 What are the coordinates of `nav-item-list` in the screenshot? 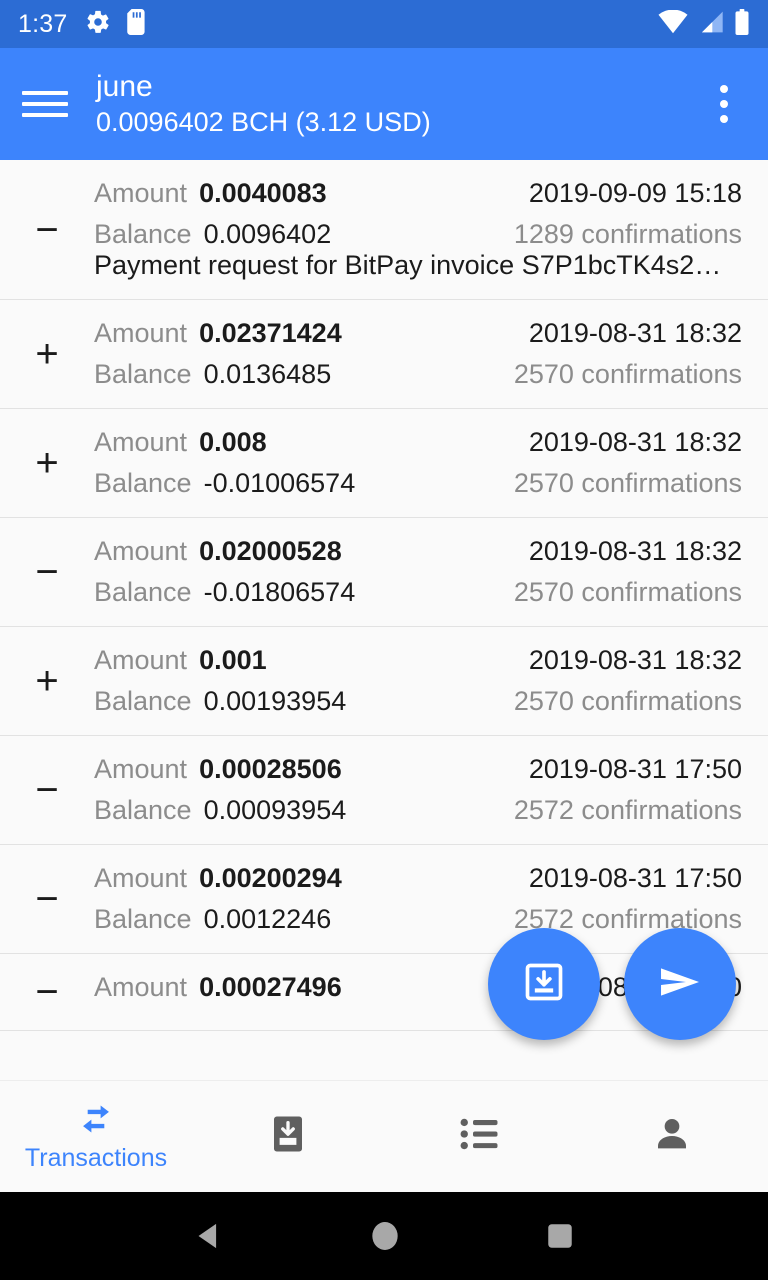 It's located at (480, 1136).